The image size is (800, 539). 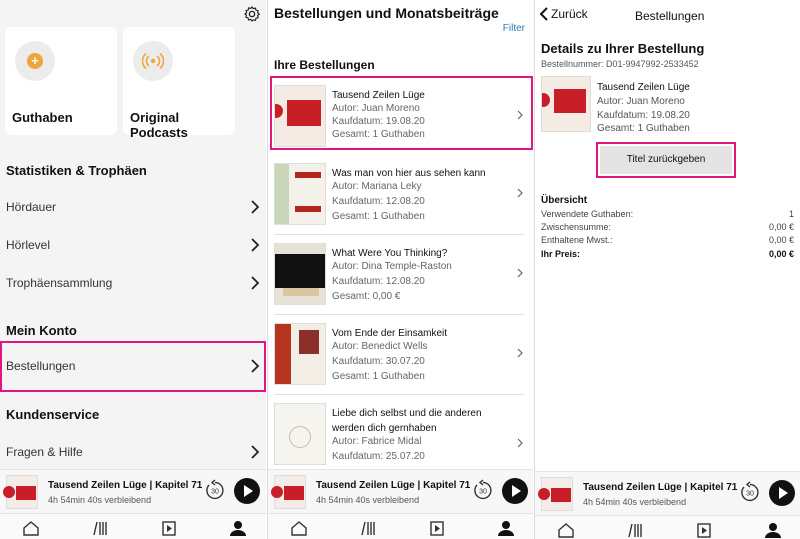 What do you see at coordinates (667, 214) in the screenshot?
I see `overview-row: Verwendete Guthaben: 1` at bounding box center [667, 214].